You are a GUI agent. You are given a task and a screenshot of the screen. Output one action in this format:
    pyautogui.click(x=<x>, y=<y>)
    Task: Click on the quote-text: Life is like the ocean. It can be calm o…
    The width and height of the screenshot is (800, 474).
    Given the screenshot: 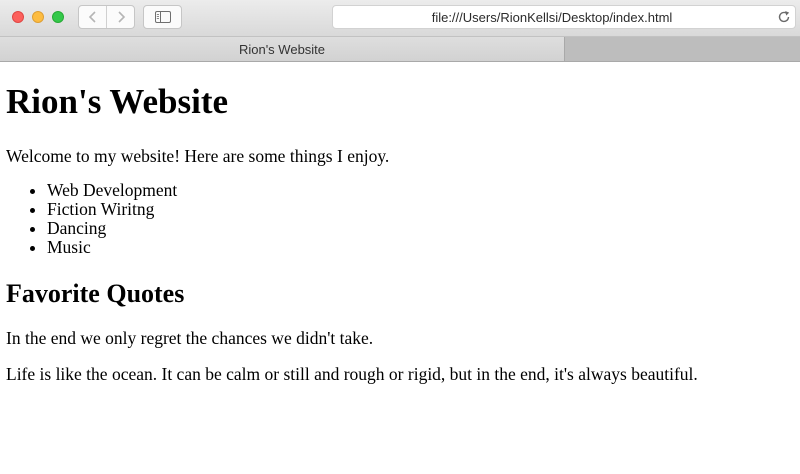 What is the action you would take?
    pyautogui.click(x=352, y=374)
    